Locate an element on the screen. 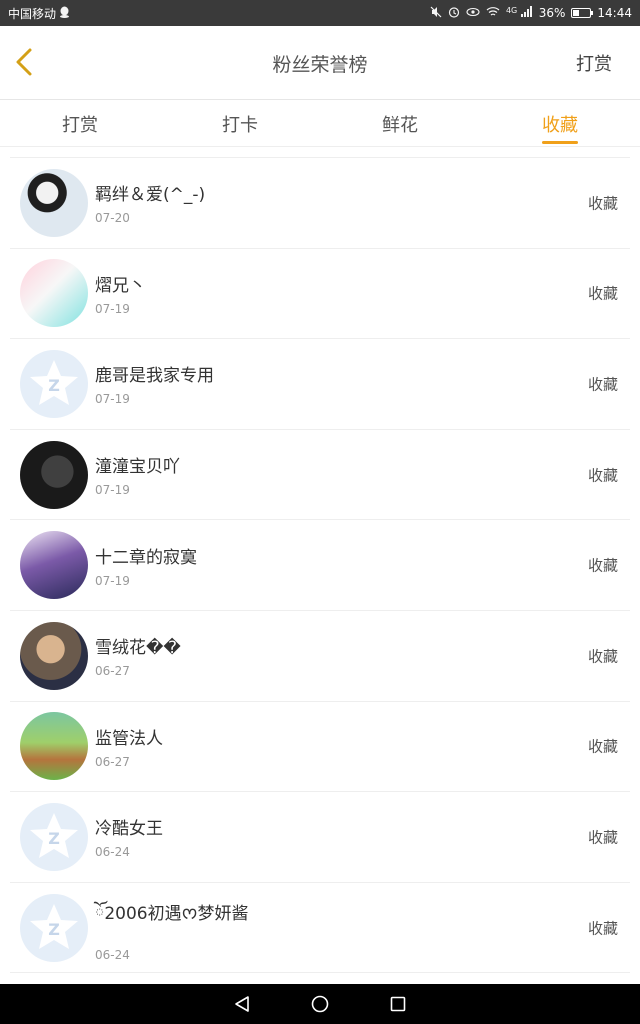  user-date: 07-20 is located at coordinates (112, 218).